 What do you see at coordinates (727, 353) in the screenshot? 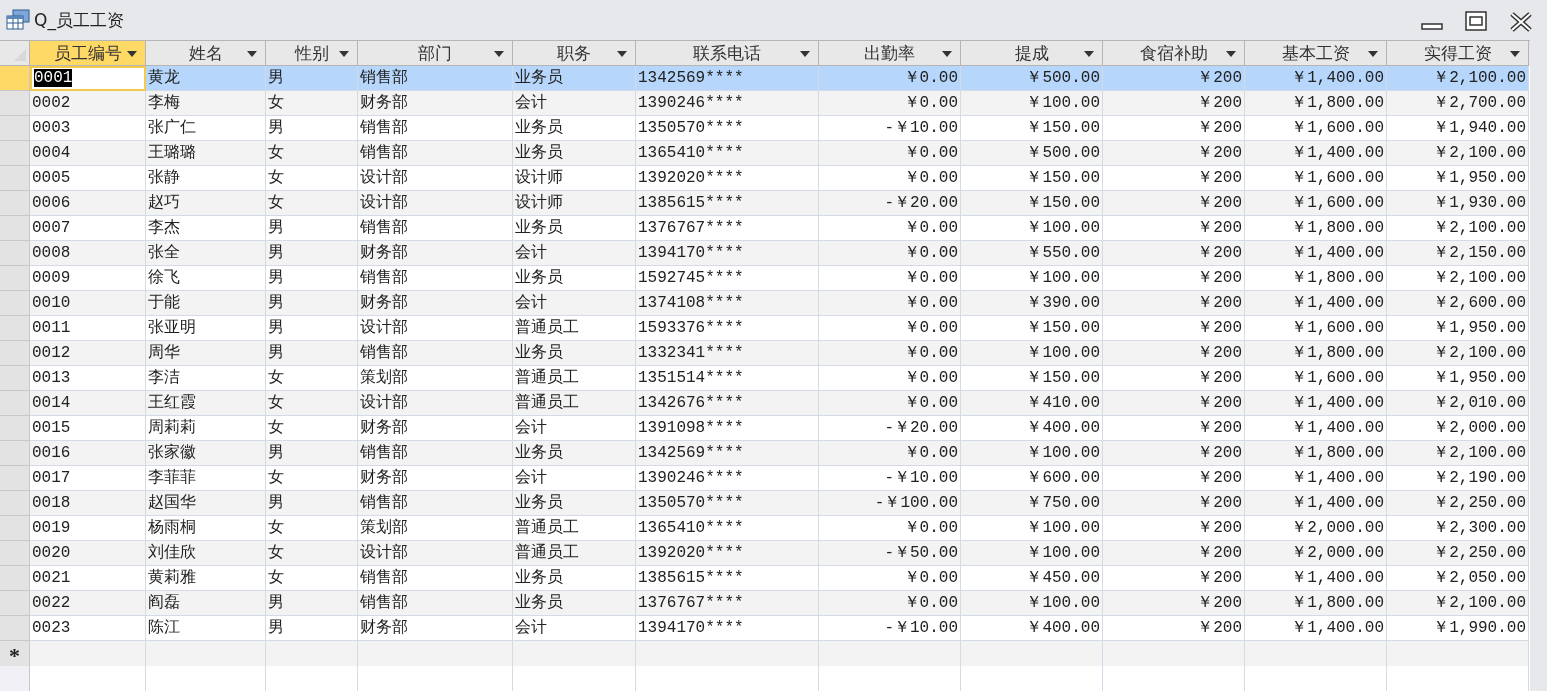
I see `table-cell: 1332341****` at bounding box center [727, 353].